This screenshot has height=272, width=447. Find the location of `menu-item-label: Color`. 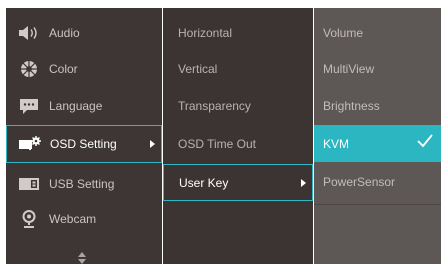

menu-item-label: Color is located at coordinates (63, 69).